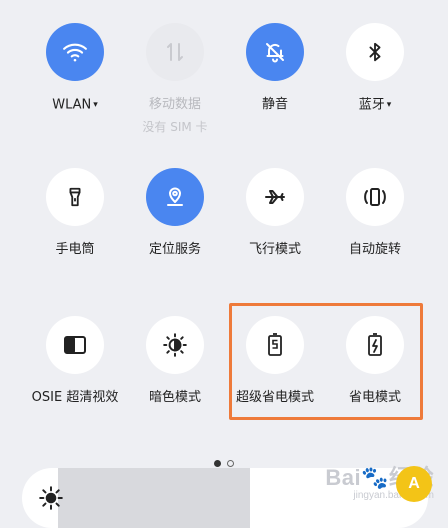  What do you see at coordinates (95, 105) in the screenshot?
I see `wlan-caret-icon: ▾` at bounding box center [95, 105].